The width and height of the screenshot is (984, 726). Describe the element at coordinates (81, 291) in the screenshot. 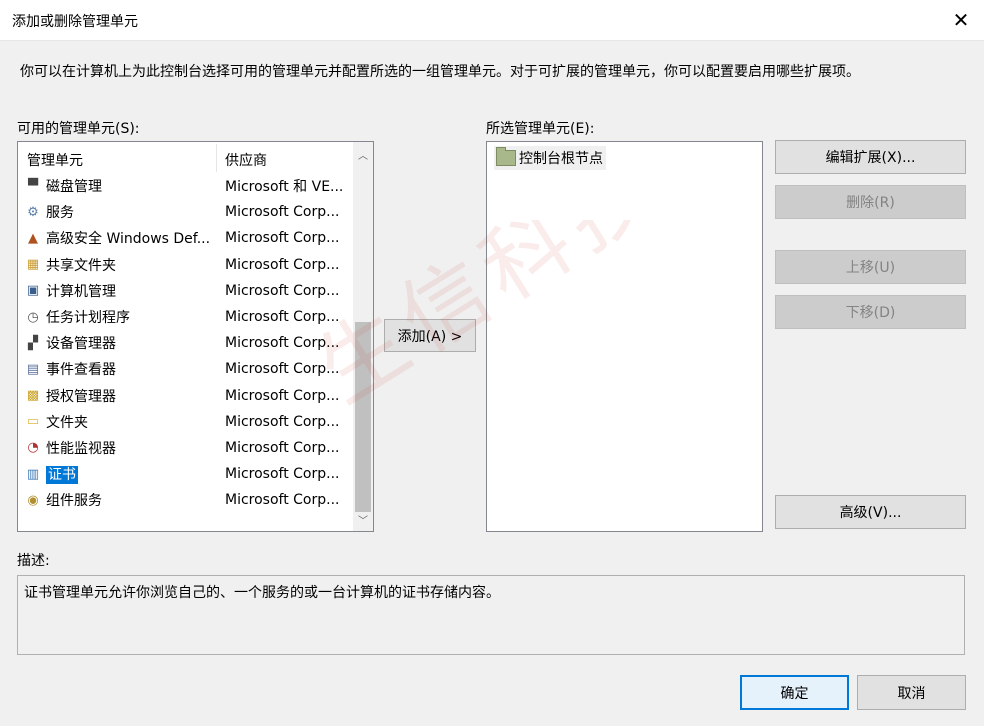

I see `snapin-name: 计算机管理` at that location.